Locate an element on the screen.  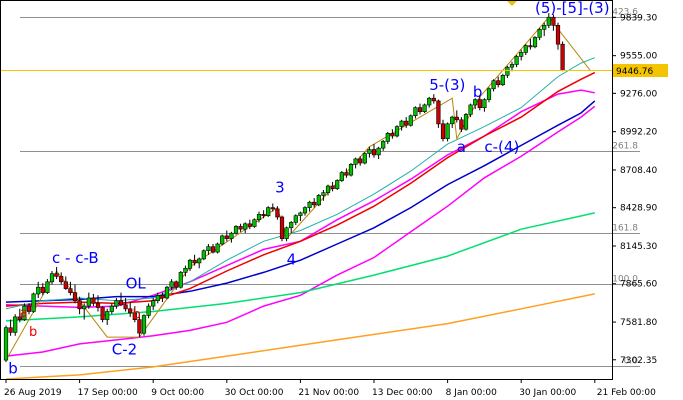
x-tick-label: 13 Dec 00:00 is located at coordinates (402, 393).